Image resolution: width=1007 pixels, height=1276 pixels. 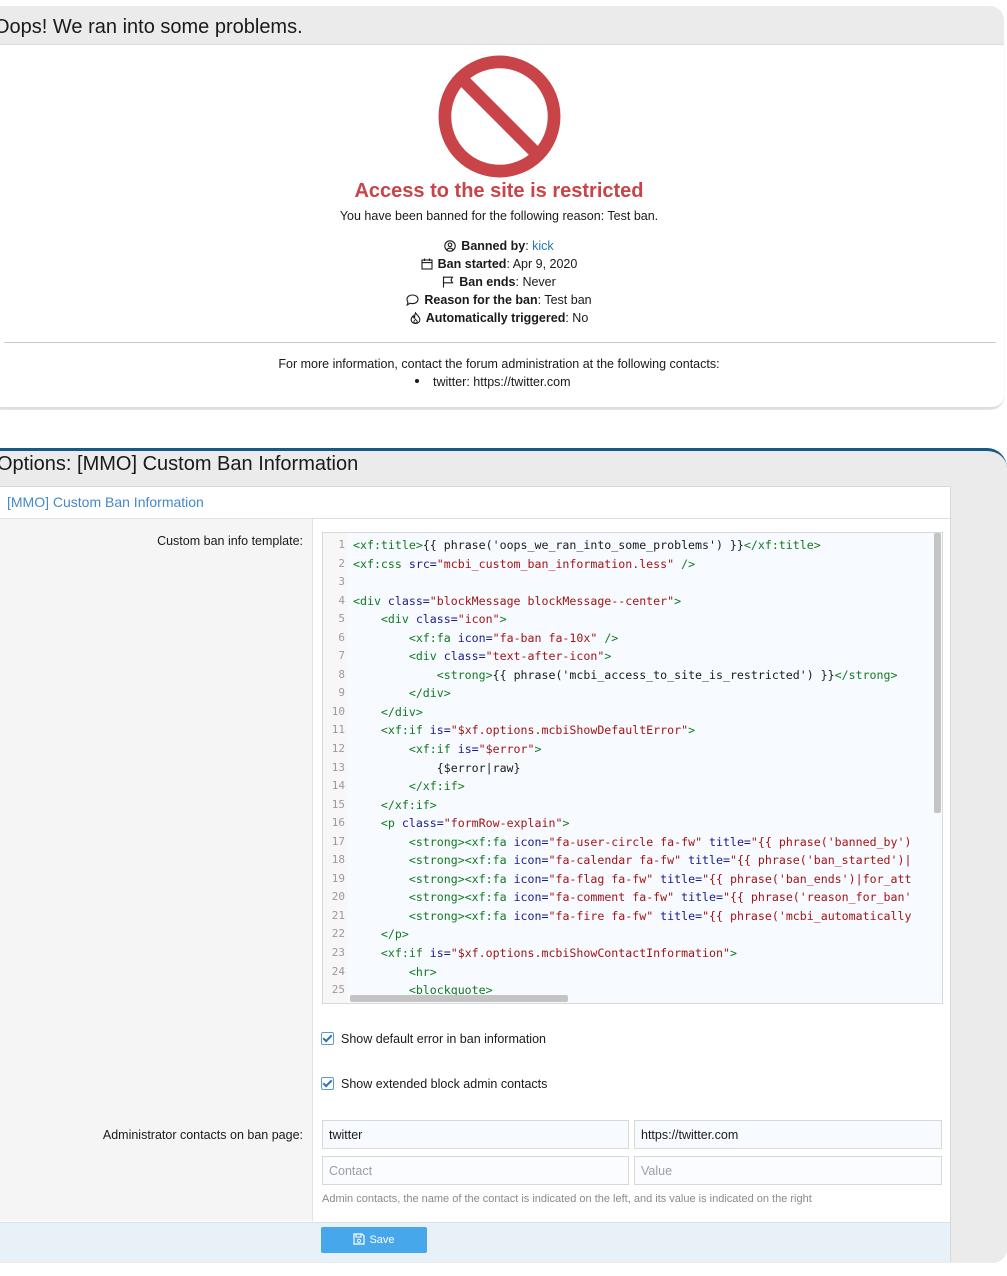 What do you see at coordinates (422, 619) in the screenshot?
I see `code-line: 5 <div class="icon">` at bounding box center [422, 619].